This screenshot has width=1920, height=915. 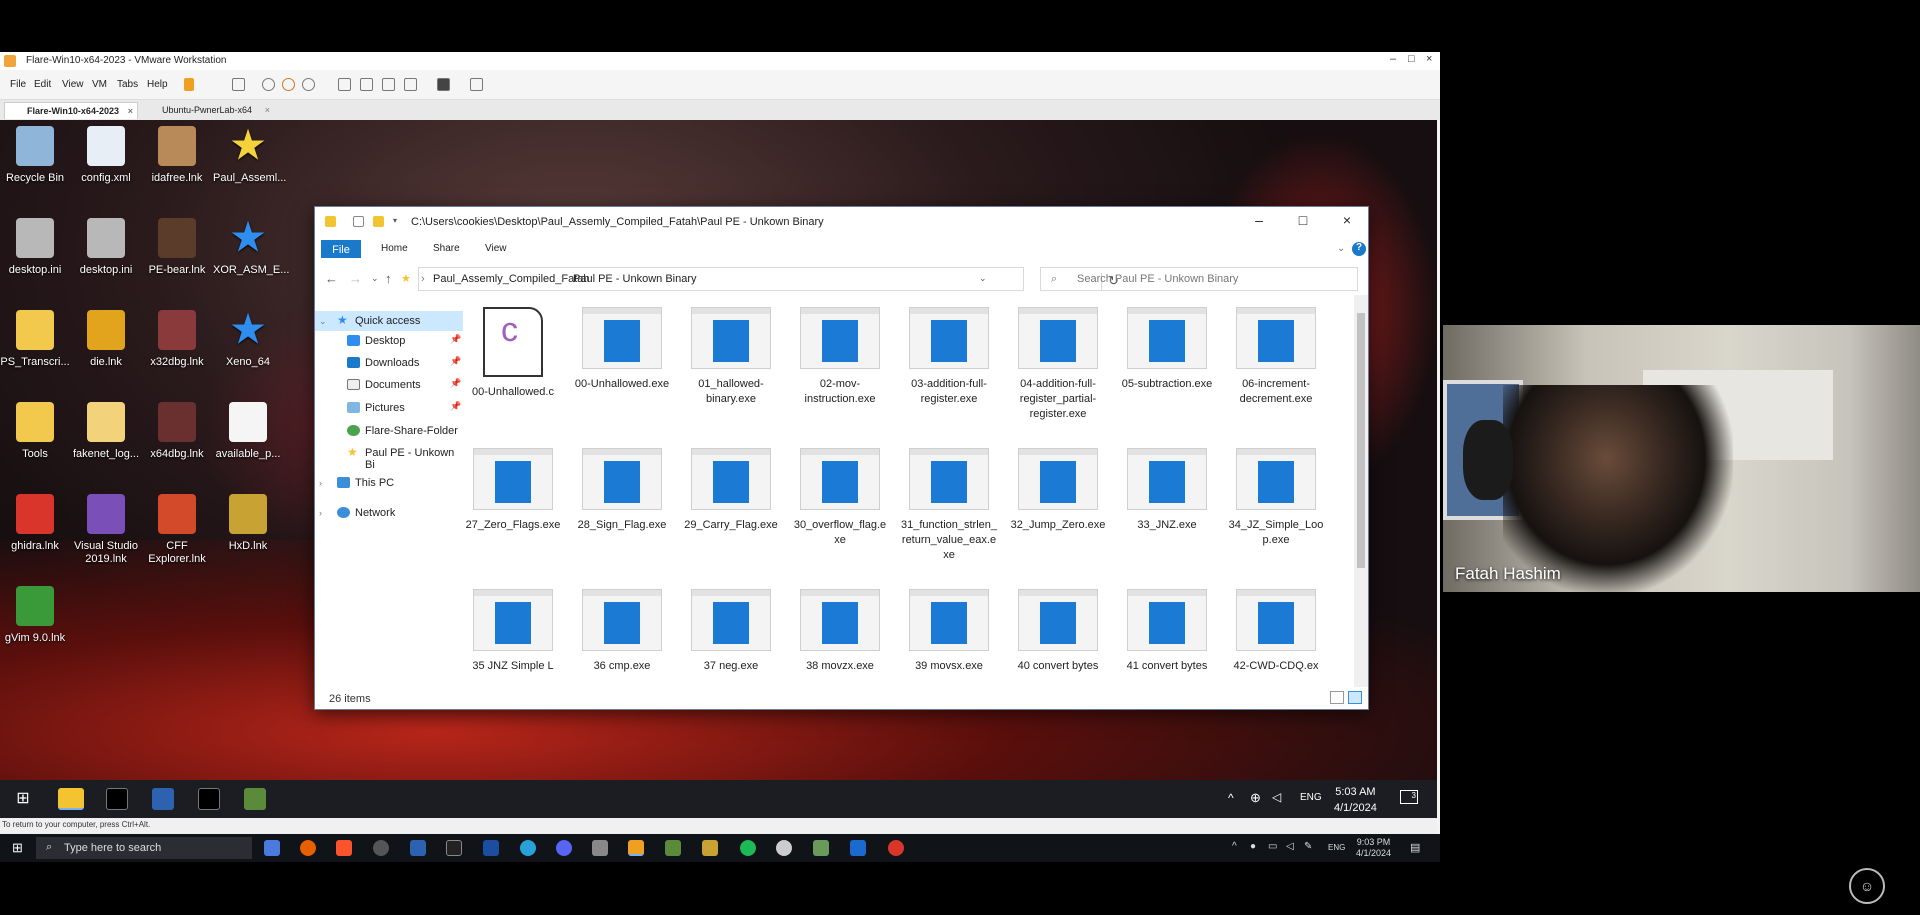 What do you see at coordinates (106, 339) in the screenshot?
I see `desktop-icon-item: die.lnk` at bounding box center [106, 339].